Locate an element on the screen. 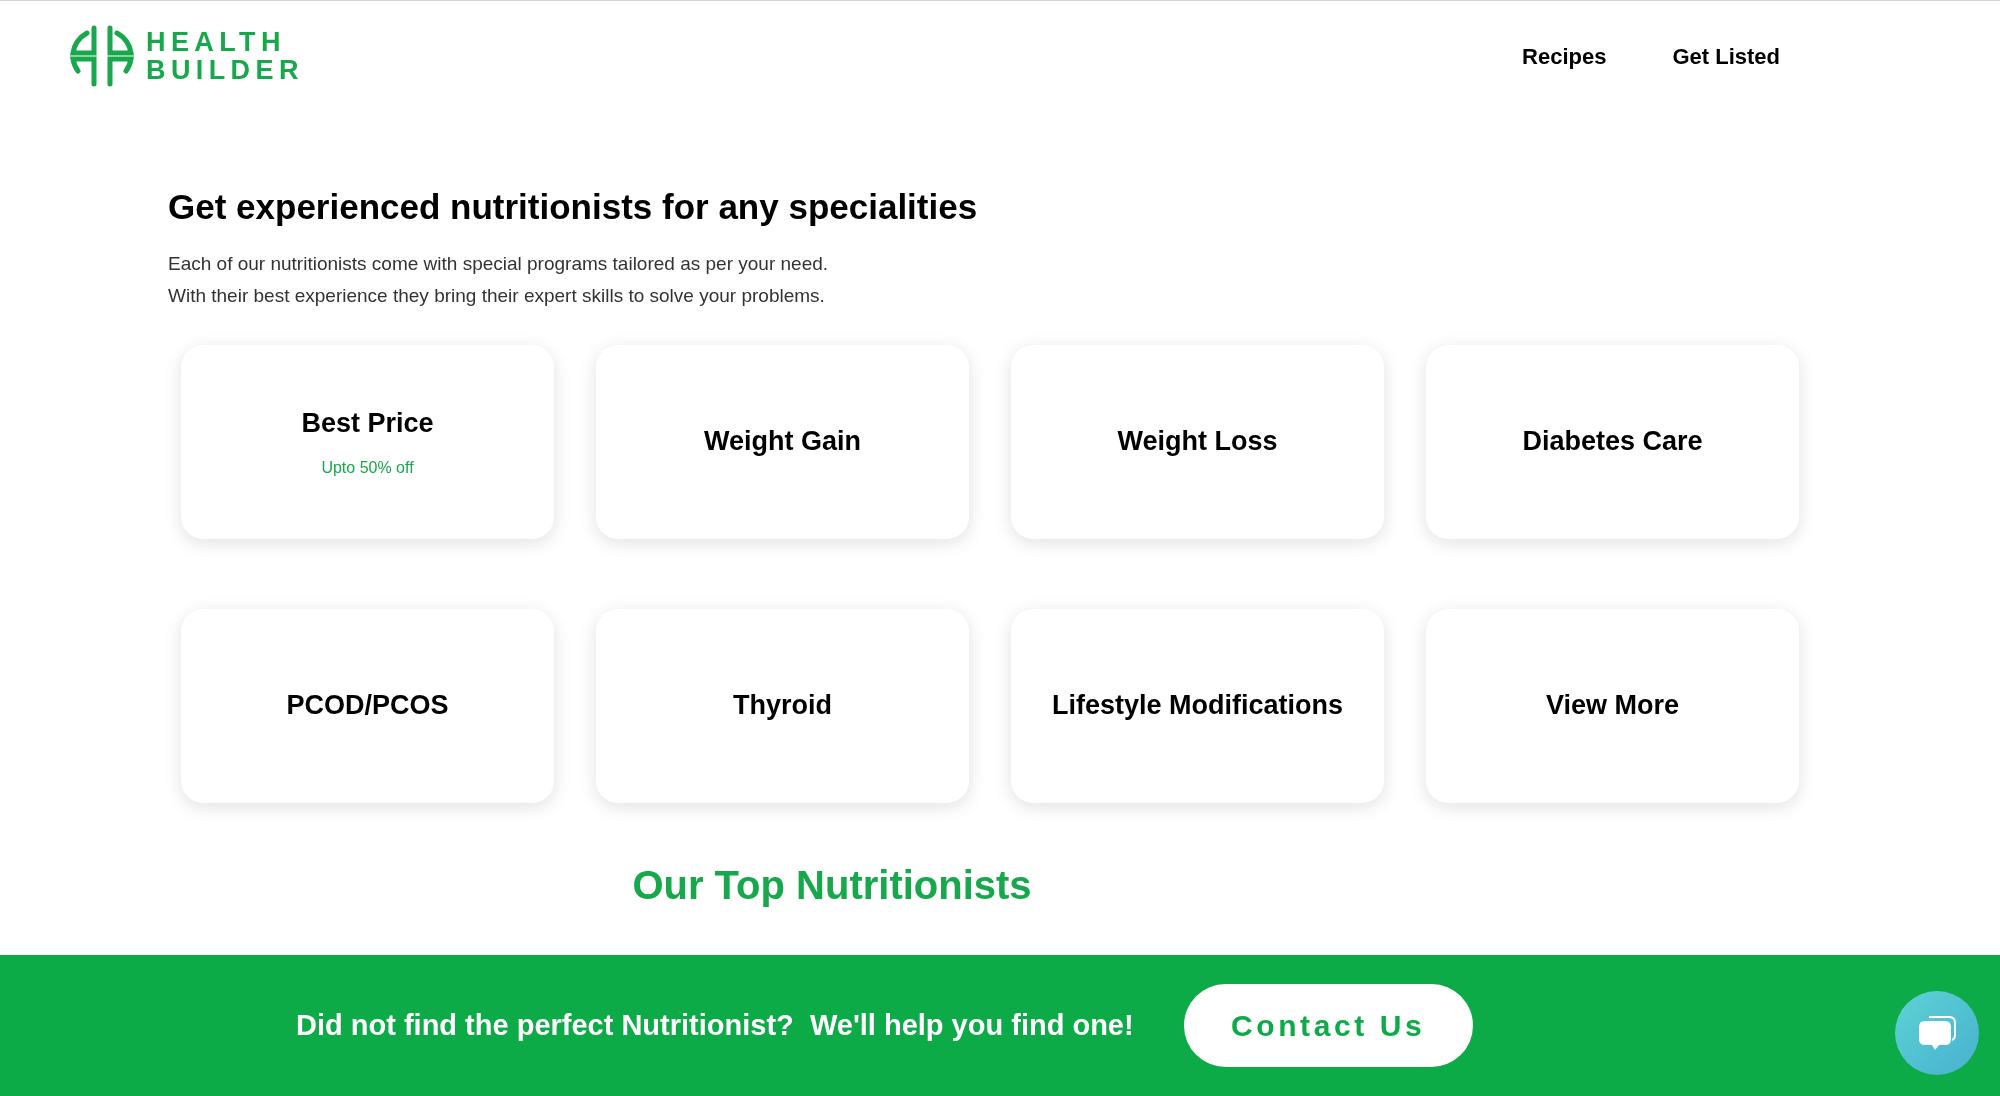 Image resolution: width=2000 pixels, height=1096 pixels. card-title: Weight Loss is located at coordinates (1197, 442).